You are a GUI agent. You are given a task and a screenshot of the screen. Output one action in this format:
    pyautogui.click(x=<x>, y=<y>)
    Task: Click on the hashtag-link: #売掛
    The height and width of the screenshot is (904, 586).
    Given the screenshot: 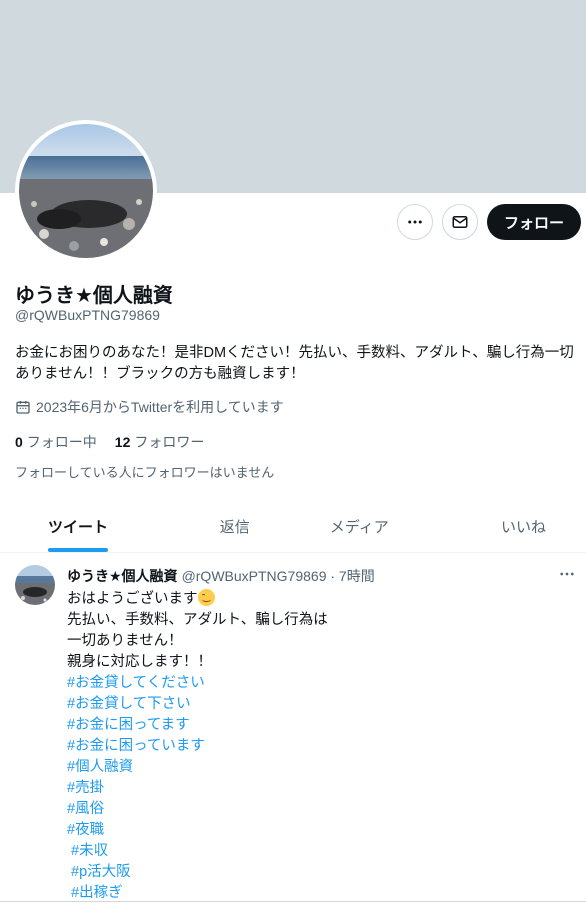 What is the action you would take?
    pyautogui.click(x=197, y=788)
    